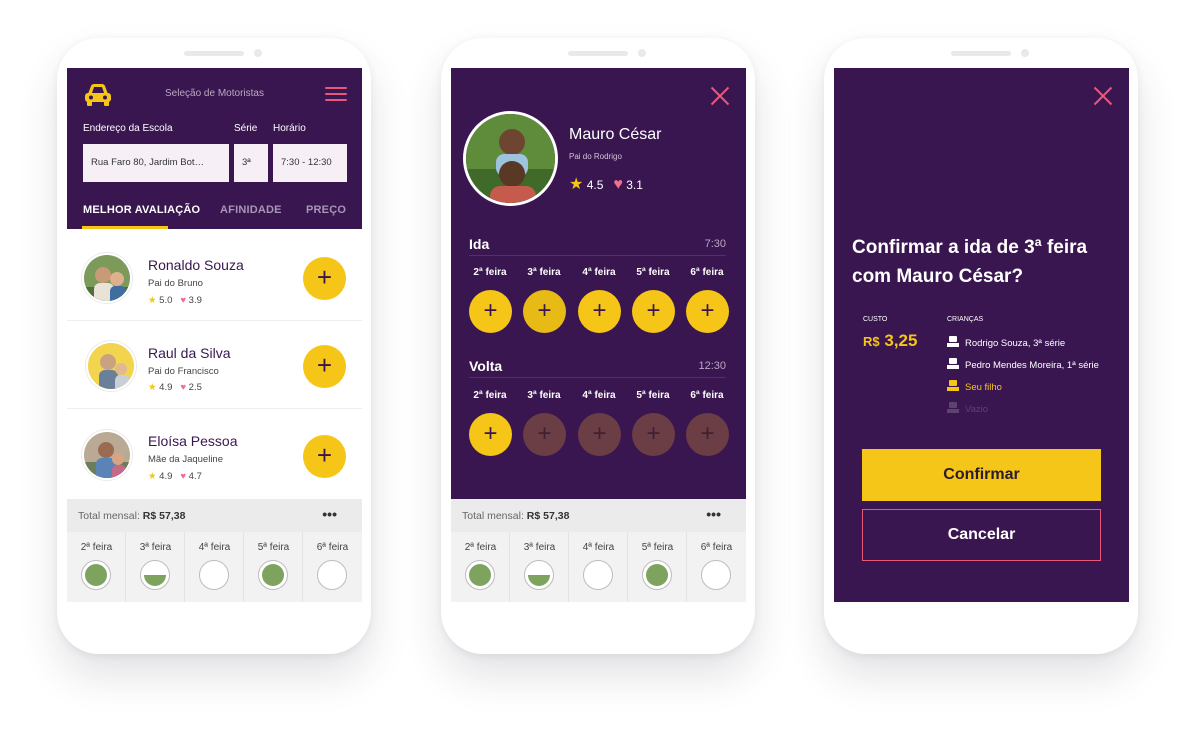  I want to click on tab-best-rating: MELHOR AVALIAÇÃO, so click(141, 210).